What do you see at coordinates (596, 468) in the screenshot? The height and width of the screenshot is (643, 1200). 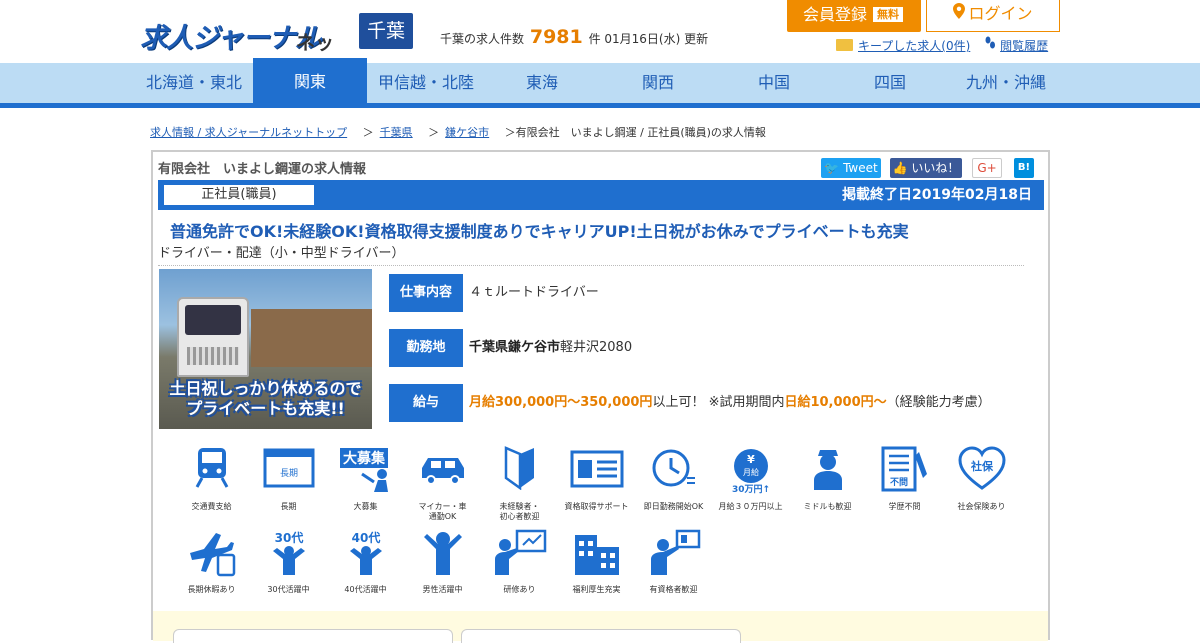 I see `license-card-icon` at bounding box center [596, 468].